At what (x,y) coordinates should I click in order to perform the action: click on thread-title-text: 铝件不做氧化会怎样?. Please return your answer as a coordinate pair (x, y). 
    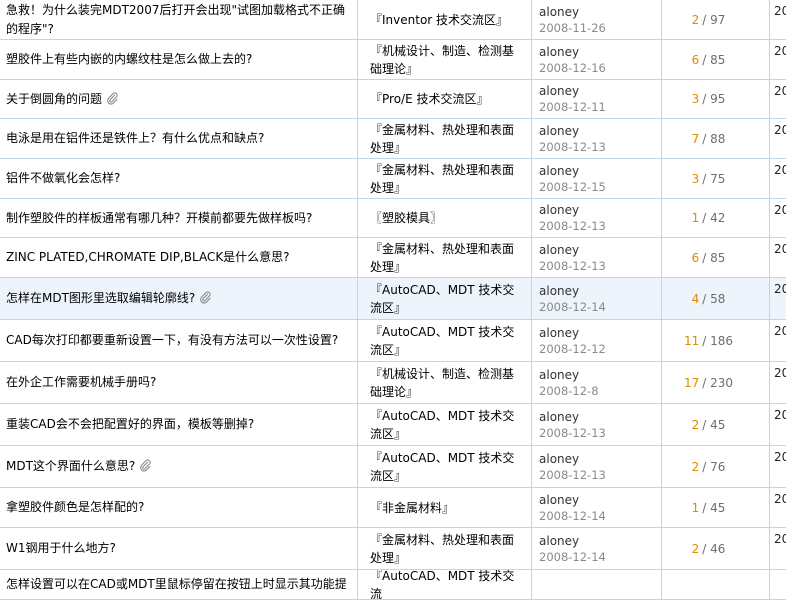
    Looking at the image, I should click on (63, 178).